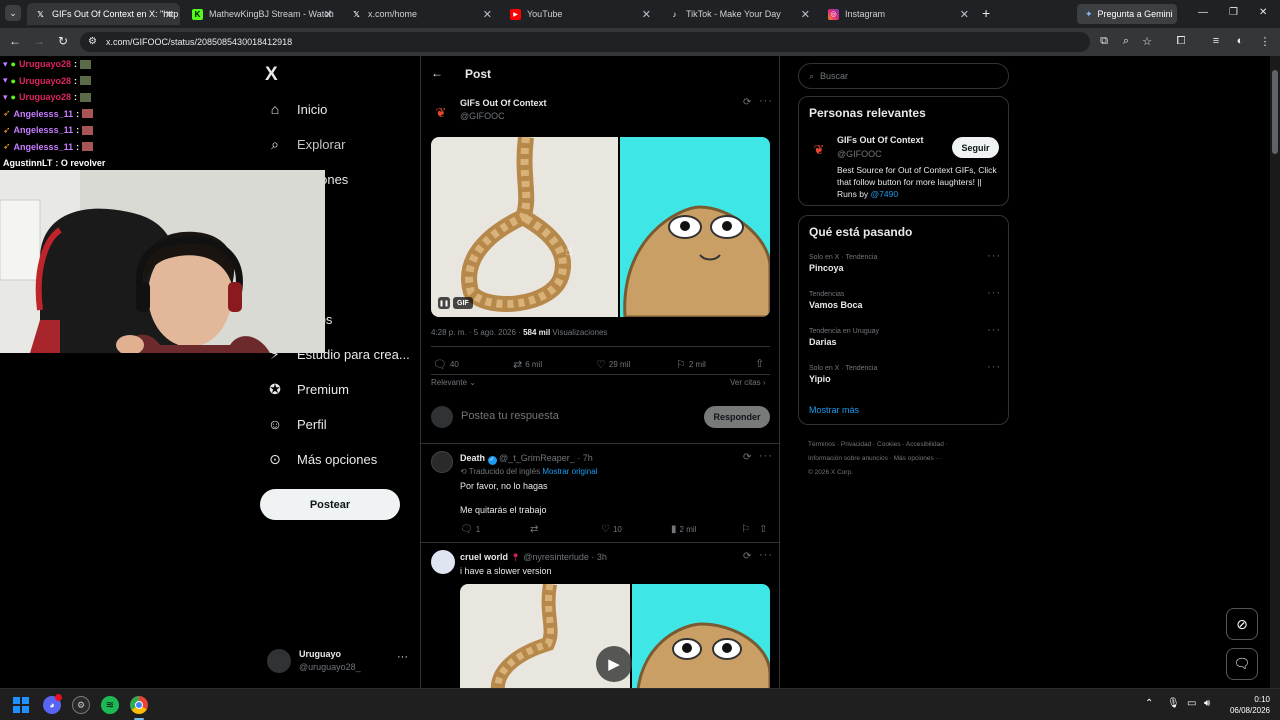 The width and height of the screenshot is (1280, 720). I want to click on account-switcher: Uruguayo @uruguayo28_ ···, so click(339, 662).